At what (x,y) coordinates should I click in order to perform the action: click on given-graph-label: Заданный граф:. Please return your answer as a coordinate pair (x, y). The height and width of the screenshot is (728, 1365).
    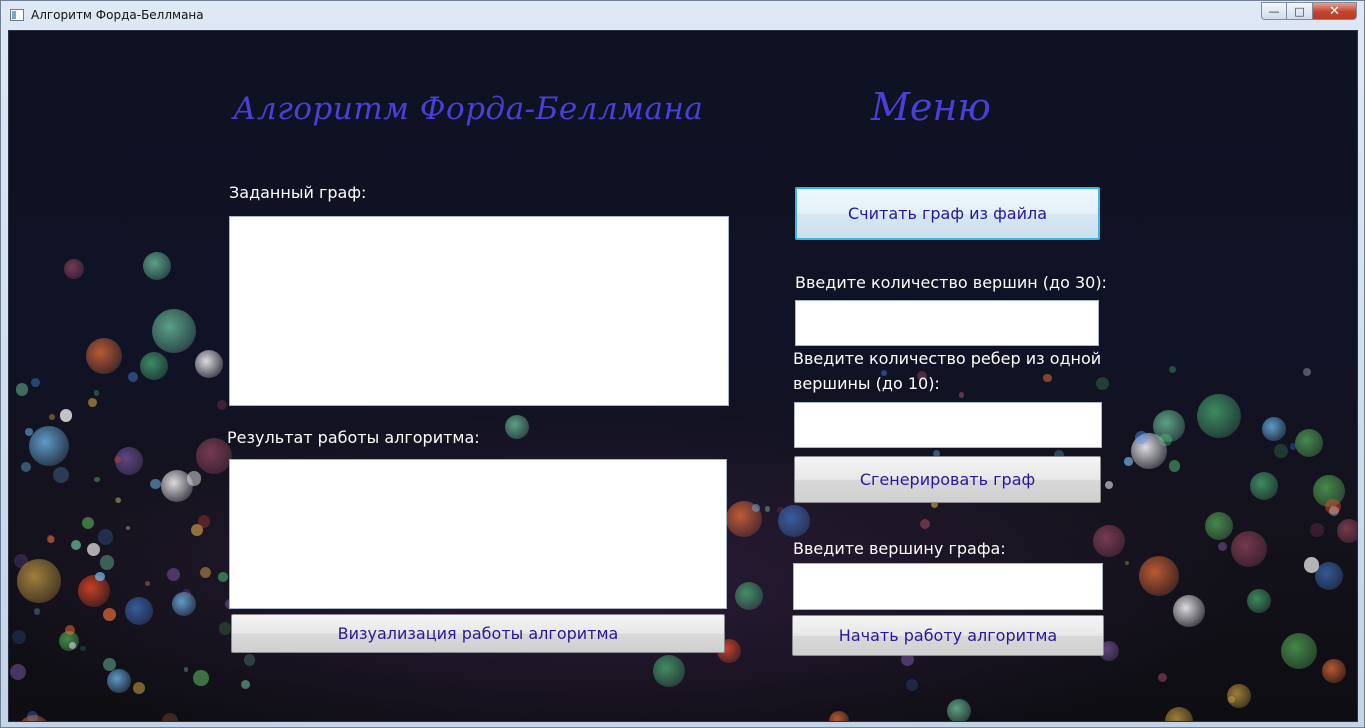
    Looking at the image, I should click on (298, 192).